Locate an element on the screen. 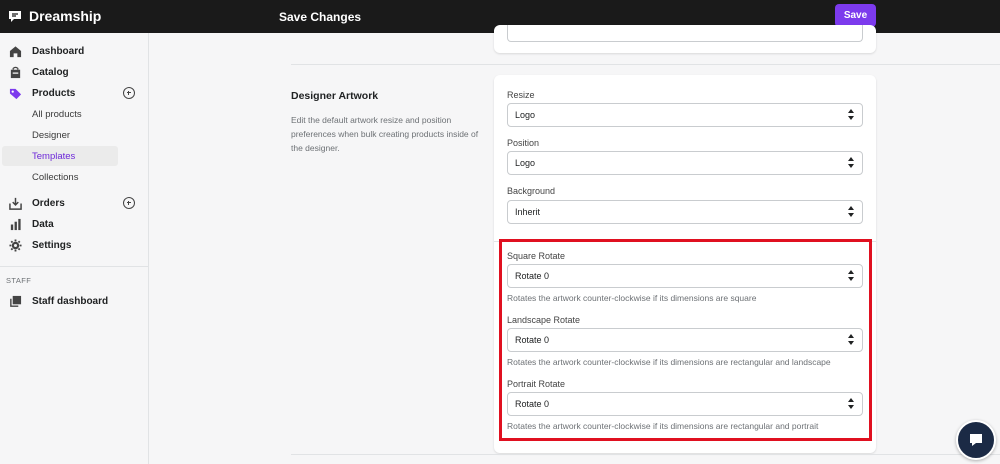  background-label: Background is located at coordinates (531, 191).